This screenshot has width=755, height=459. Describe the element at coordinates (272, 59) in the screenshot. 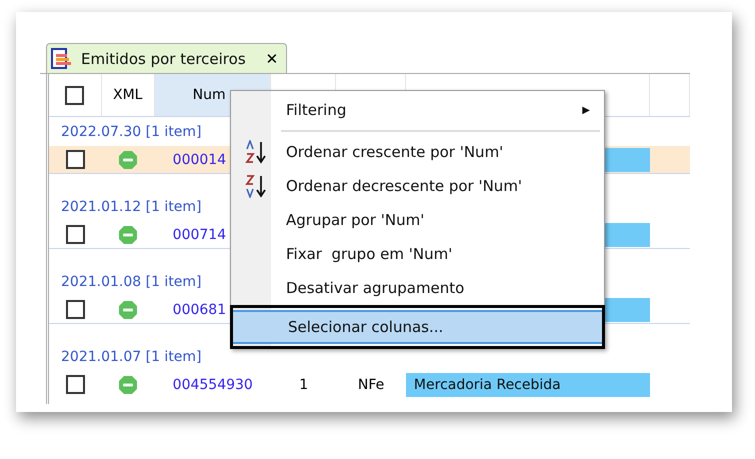

I see `close-button: ✕` at that location.